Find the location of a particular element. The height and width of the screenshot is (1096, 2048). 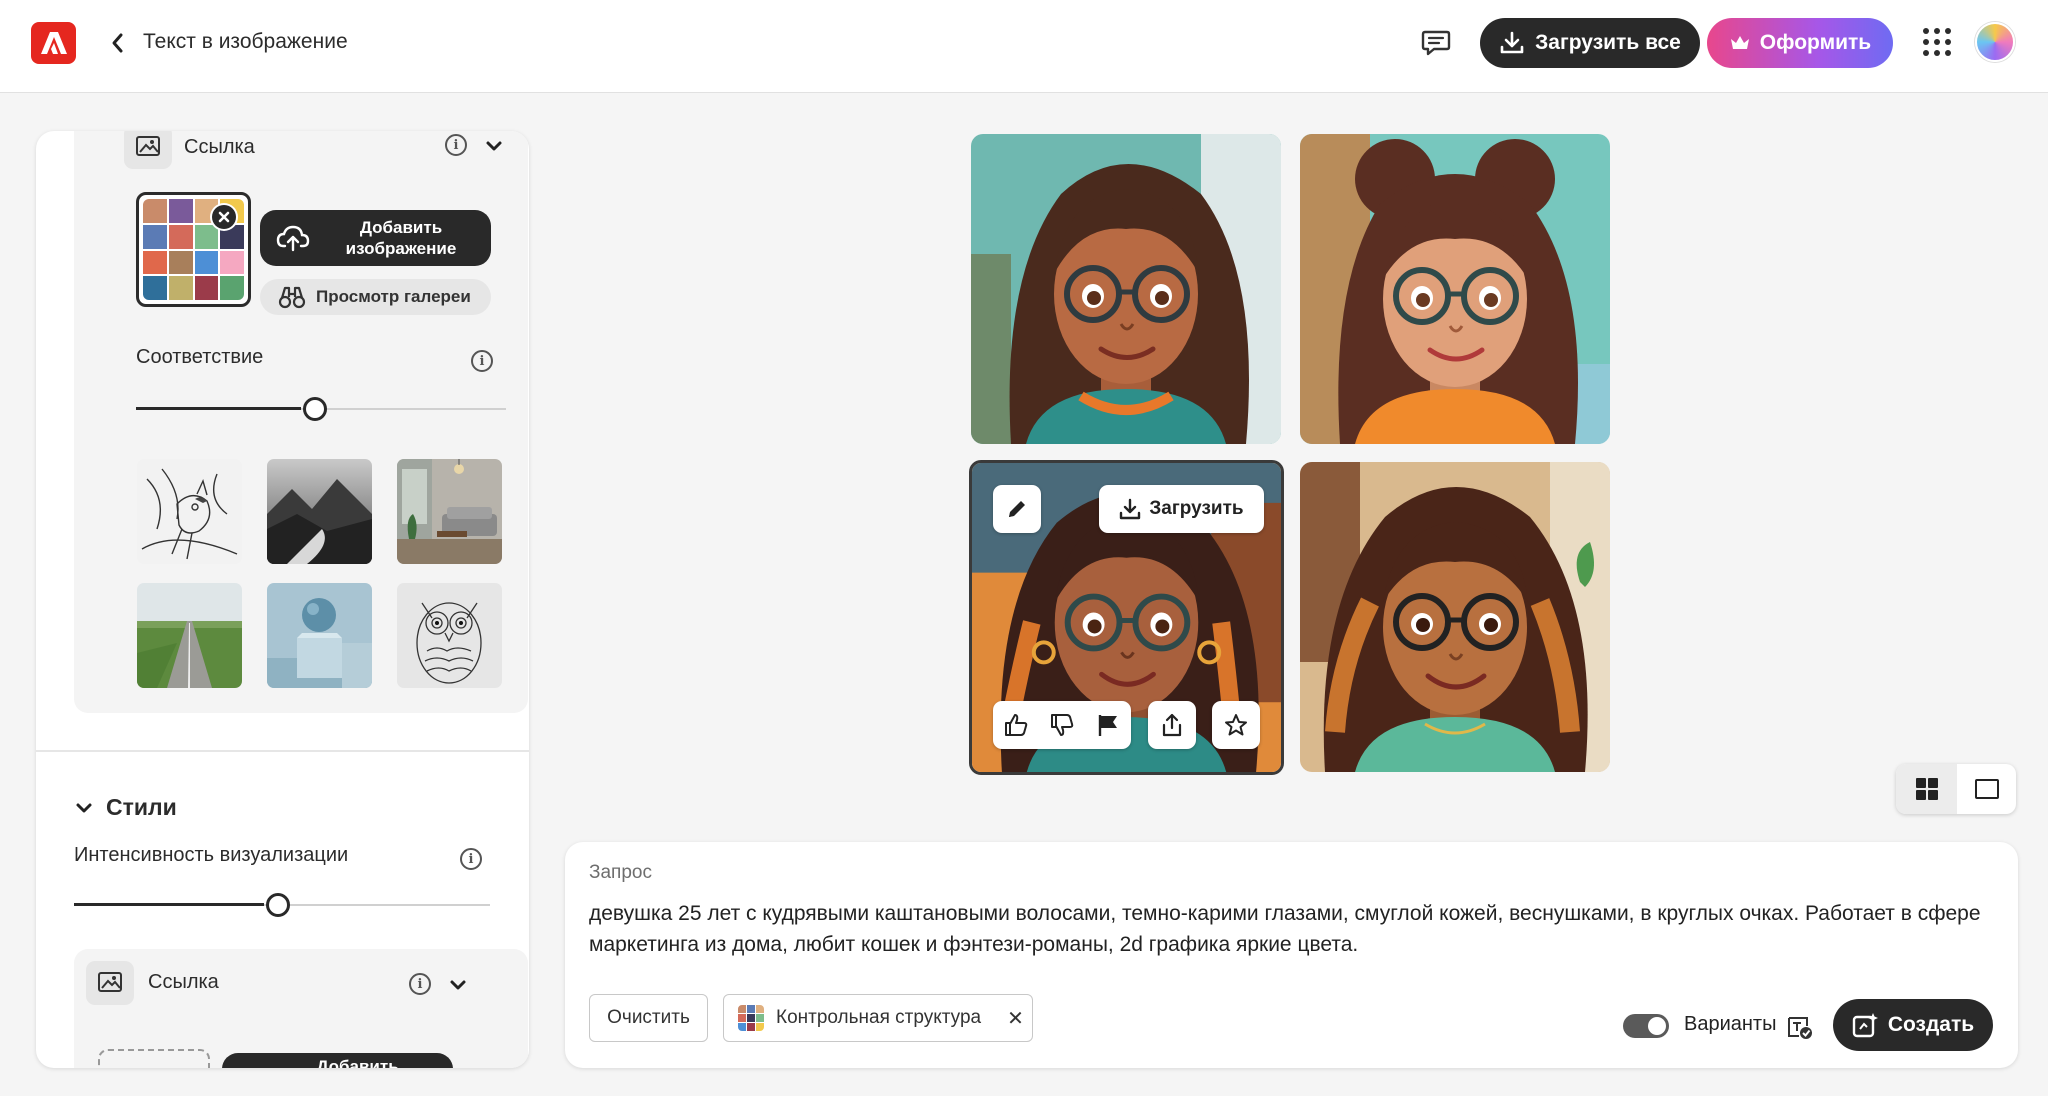

generated-image-3: Загрузить is located at coordinates (1126, 617).